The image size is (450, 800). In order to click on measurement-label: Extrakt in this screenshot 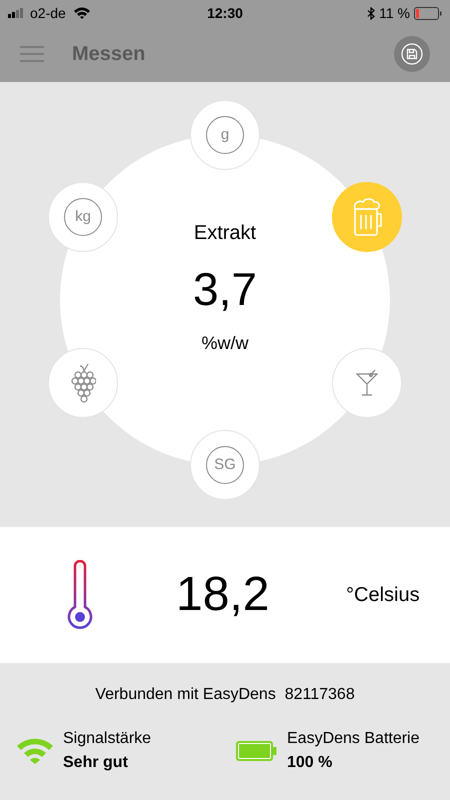, I will do `click(225, 233)`.